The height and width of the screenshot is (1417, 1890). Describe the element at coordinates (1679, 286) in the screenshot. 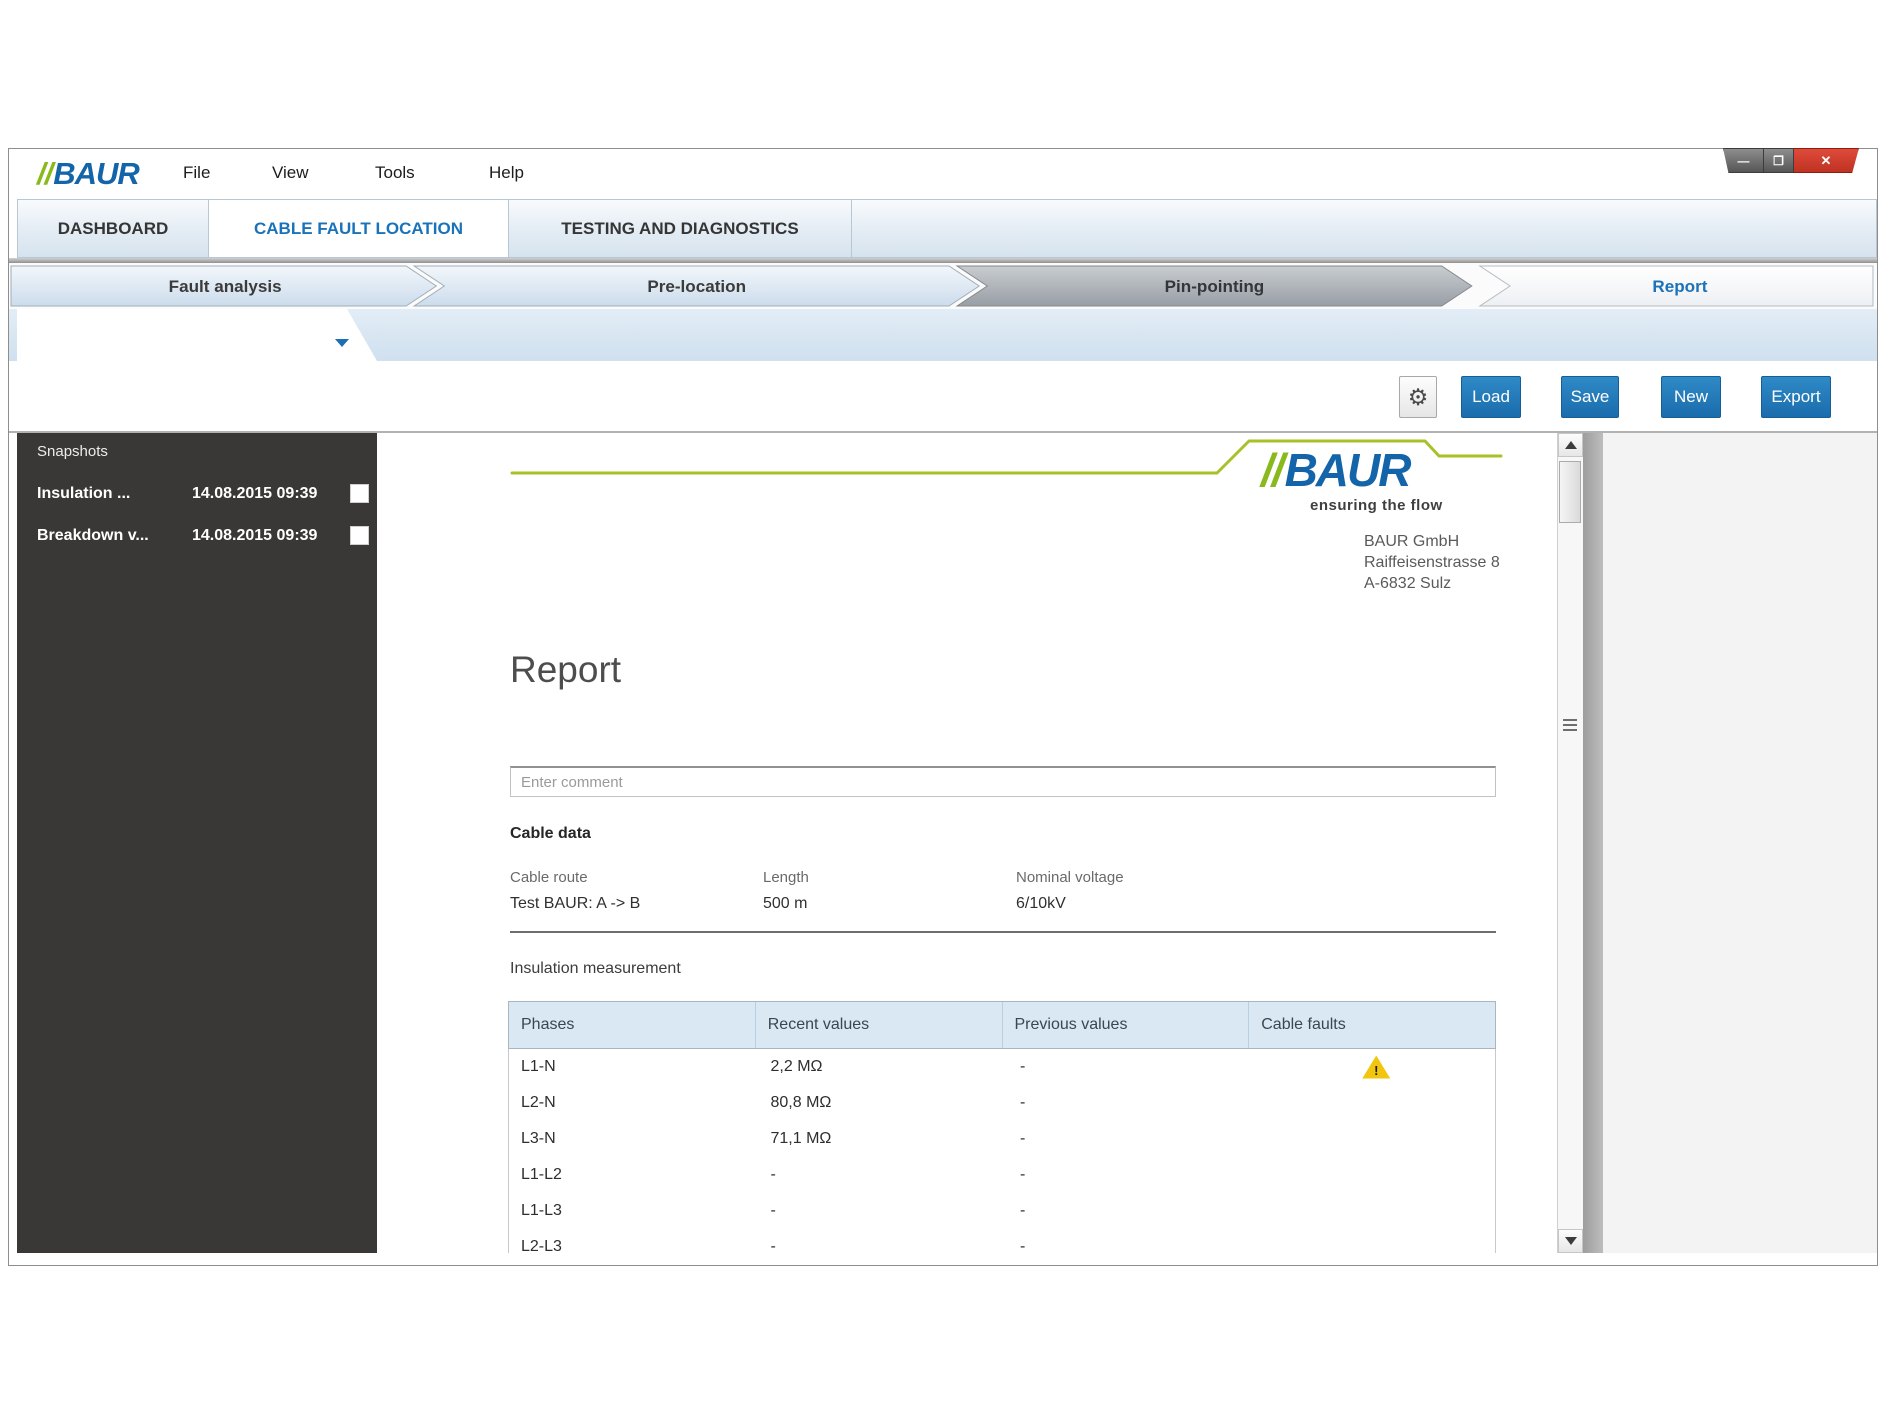

I see `svg-text: Report` at that location.